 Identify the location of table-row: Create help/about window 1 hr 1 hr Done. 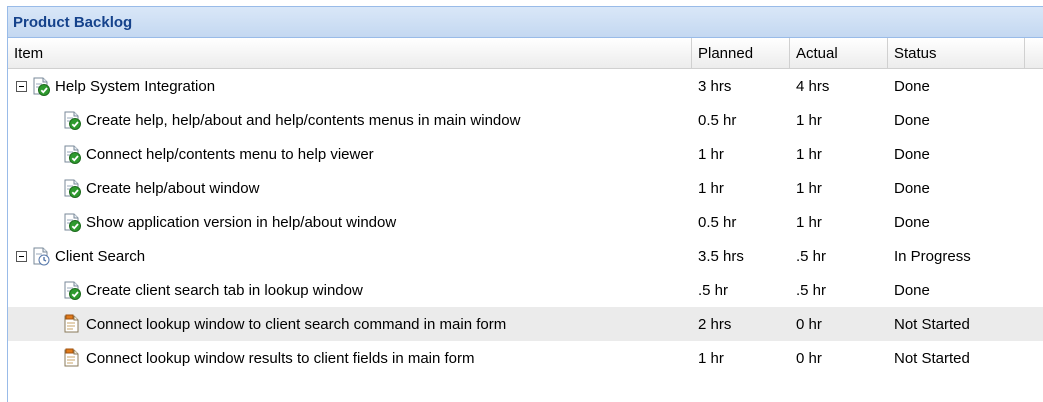
(525, 188).